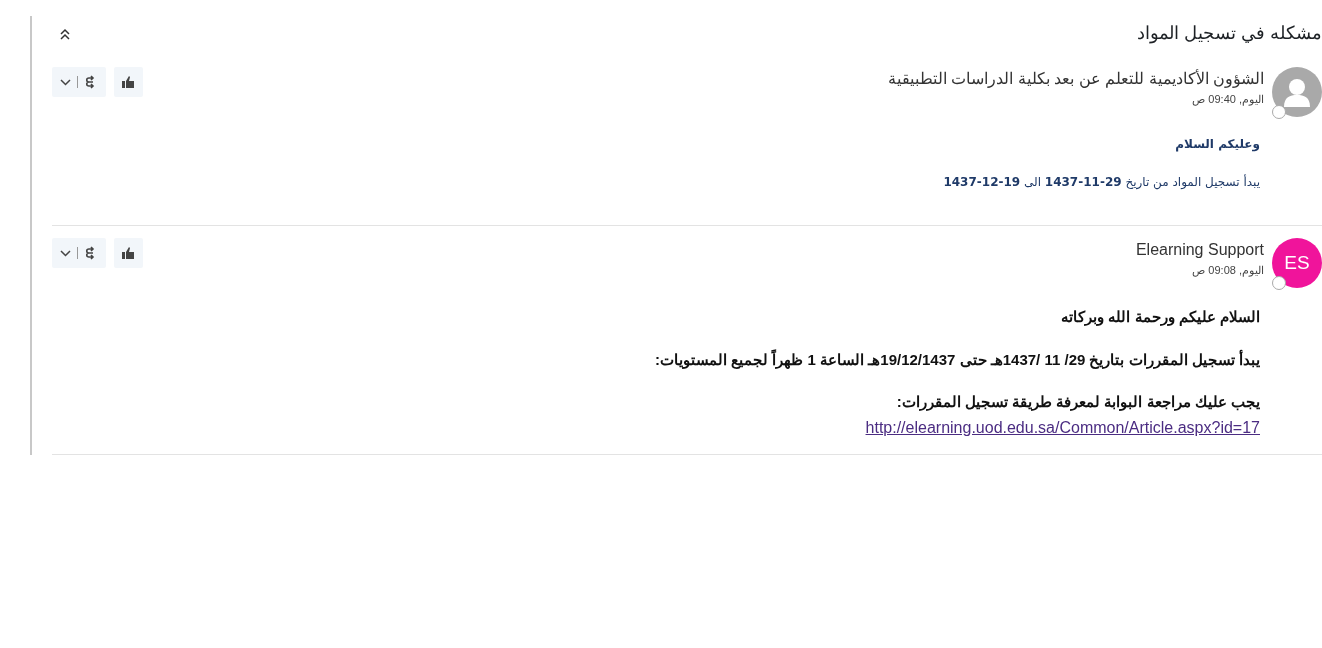 This screenshot has height=648, width=1322. What do you see at coordinates (1227, 100) in the screenshot?
I see `post-time: اليوم, 09:40 ص` at bounding box center [1227, 100].